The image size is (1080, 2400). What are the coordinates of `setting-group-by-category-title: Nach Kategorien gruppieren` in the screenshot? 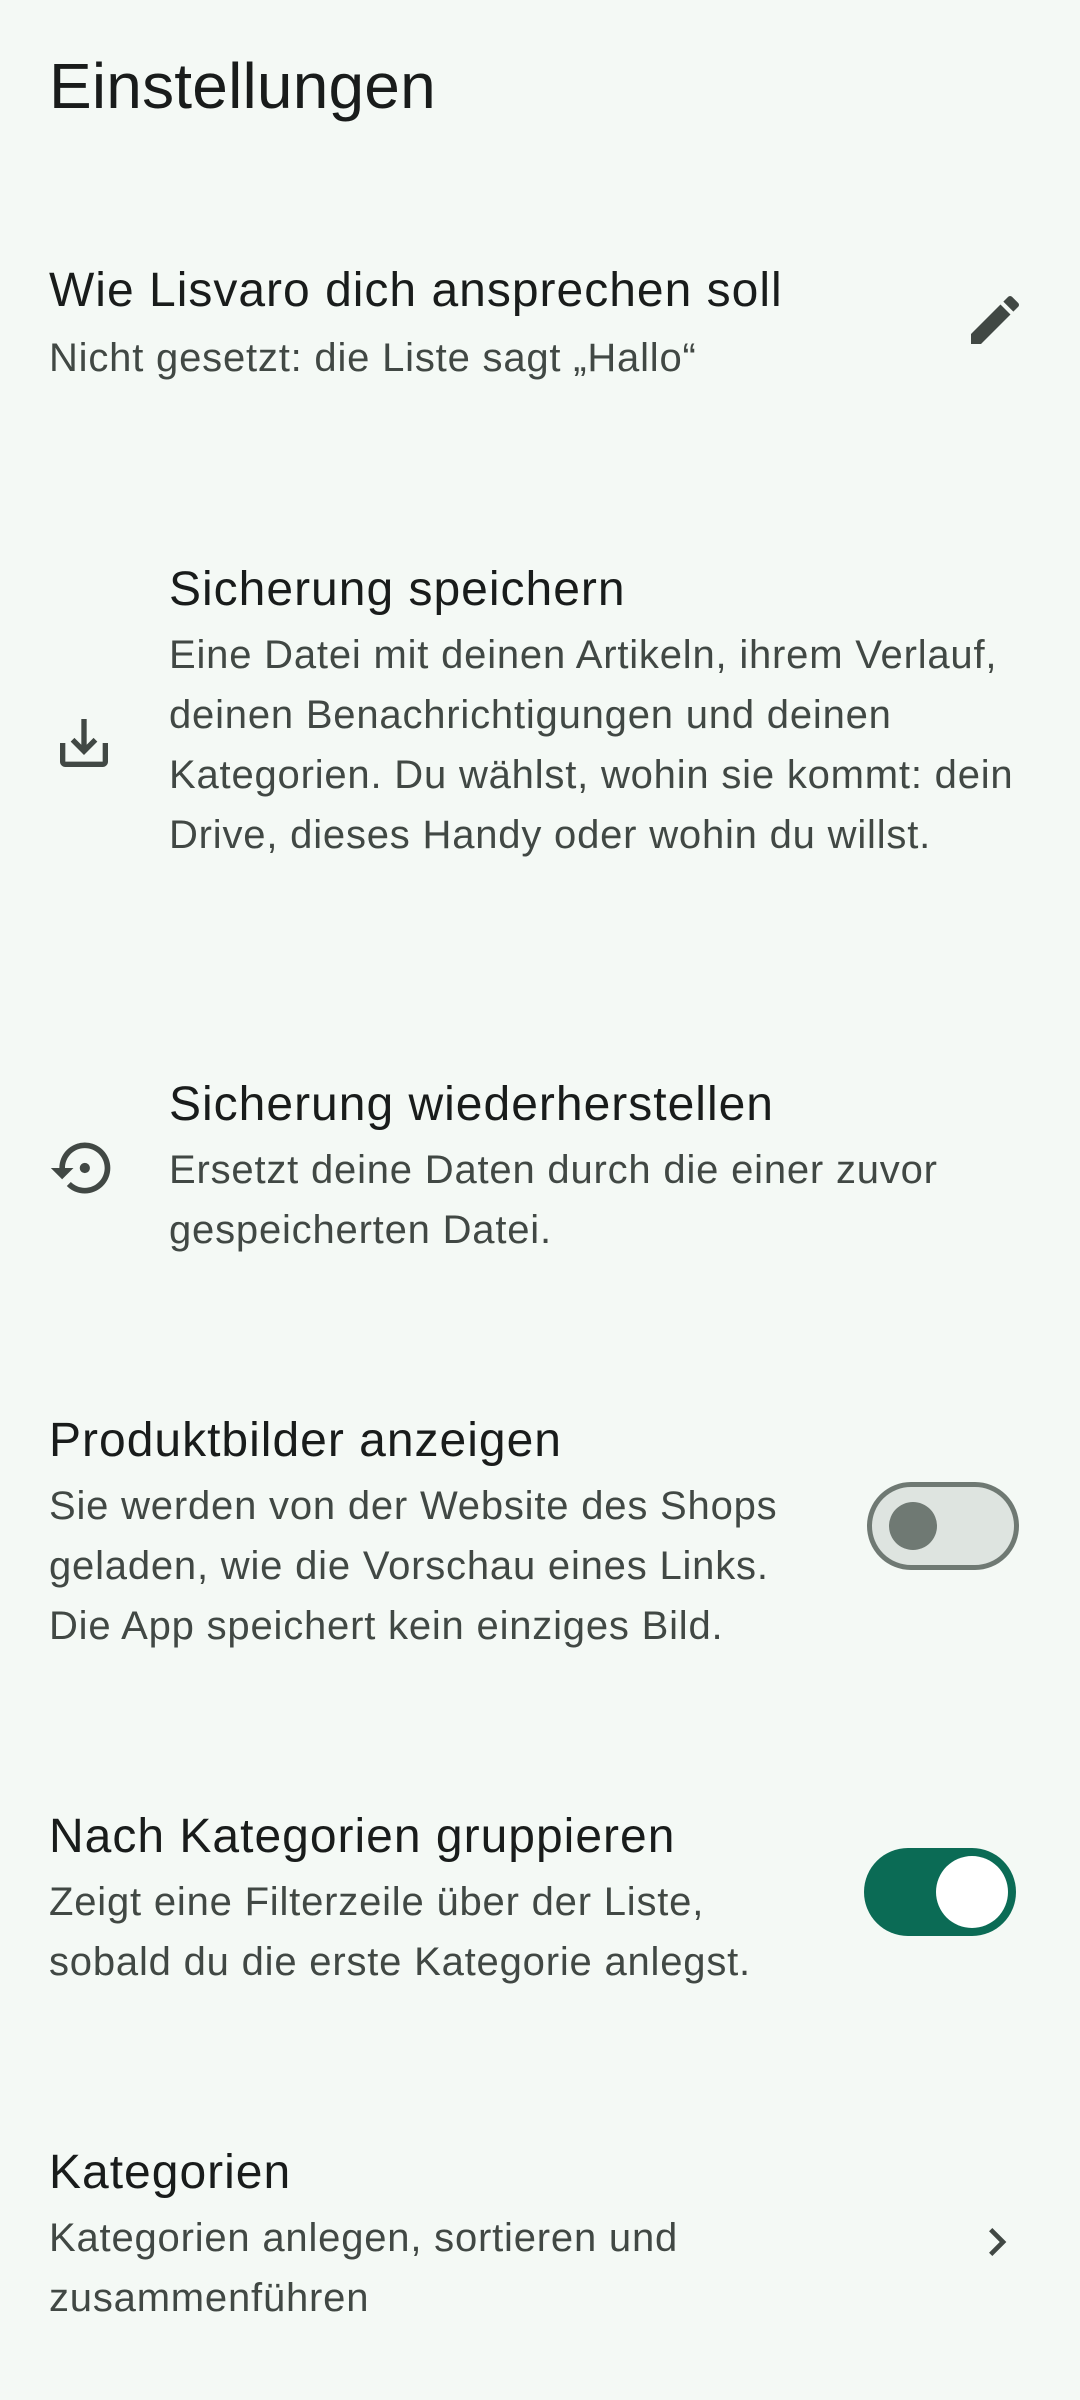 It's located at (362, 1836).